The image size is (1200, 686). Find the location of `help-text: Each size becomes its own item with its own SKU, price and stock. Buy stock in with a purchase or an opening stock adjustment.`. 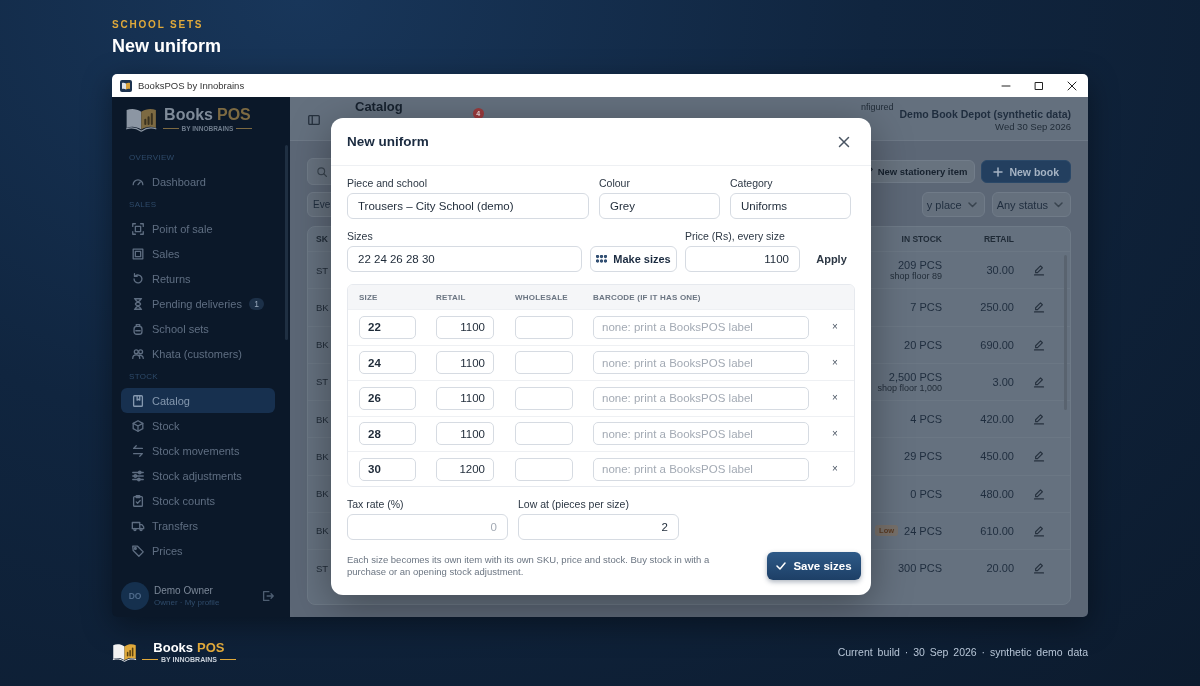

help-text: Each size becomes its own item with its own SKU, price and stock. Buy stock in with a purchase or an opening stock adjustment. is located at coordinates (529, 566).